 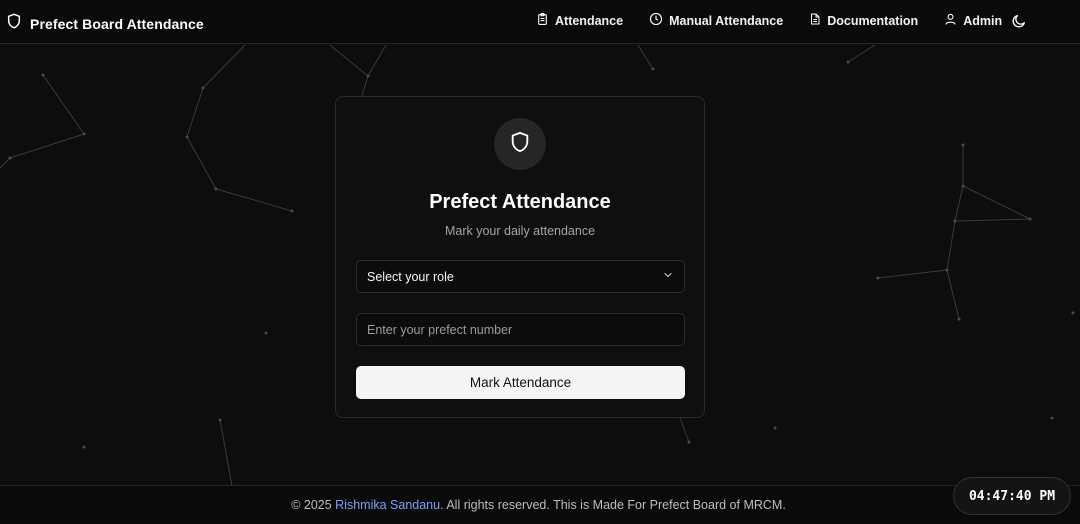 I want to click on card-shield-badge, so click(x=520, y=144).